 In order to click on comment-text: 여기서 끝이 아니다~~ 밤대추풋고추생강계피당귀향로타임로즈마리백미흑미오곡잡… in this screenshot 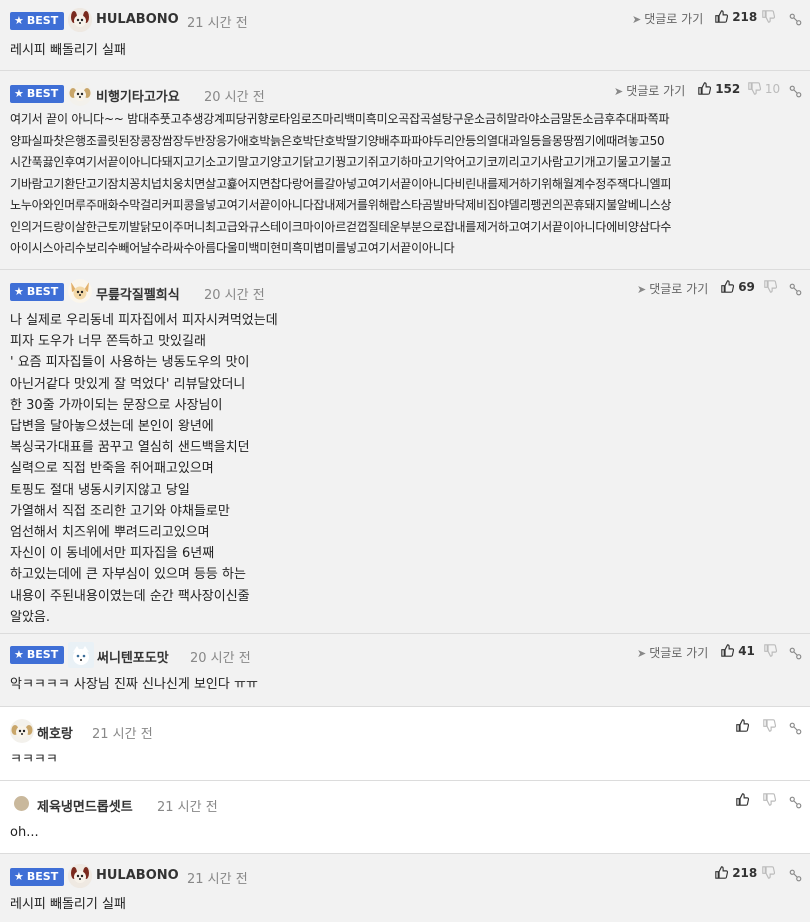, I will do `click(341, 183)`.